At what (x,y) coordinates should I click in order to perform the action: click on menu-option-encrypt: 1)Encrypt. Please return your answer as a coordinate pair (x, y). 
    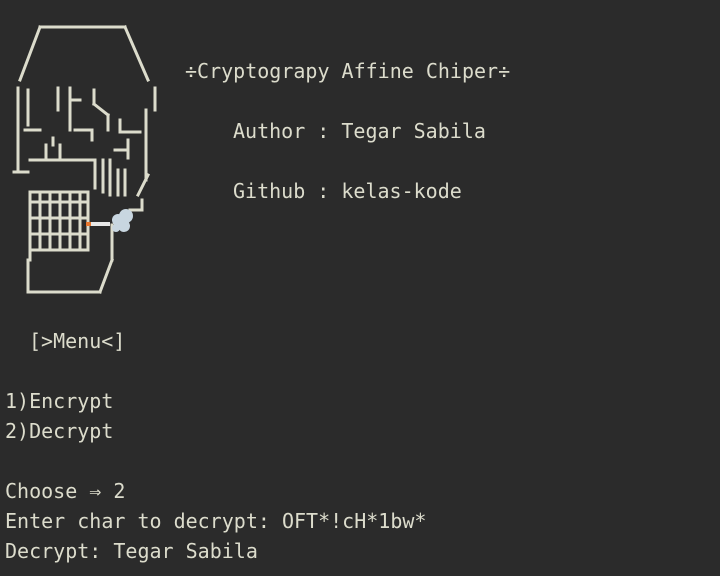
    Looking at the image, I should click on (59, 401).